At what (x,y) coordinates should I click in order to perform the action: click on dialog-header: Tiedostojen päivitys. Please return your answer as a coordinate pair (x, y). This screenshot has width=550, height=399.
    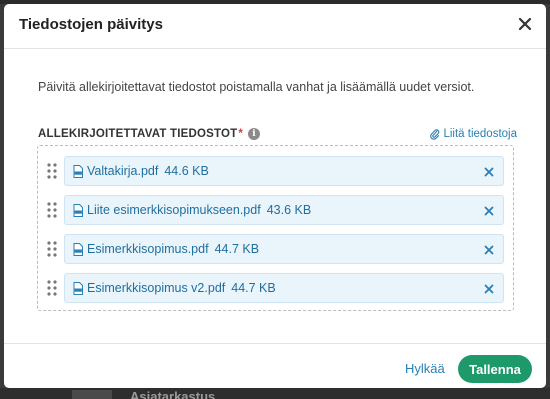
    Looking at the image, I should click on (275, 26).